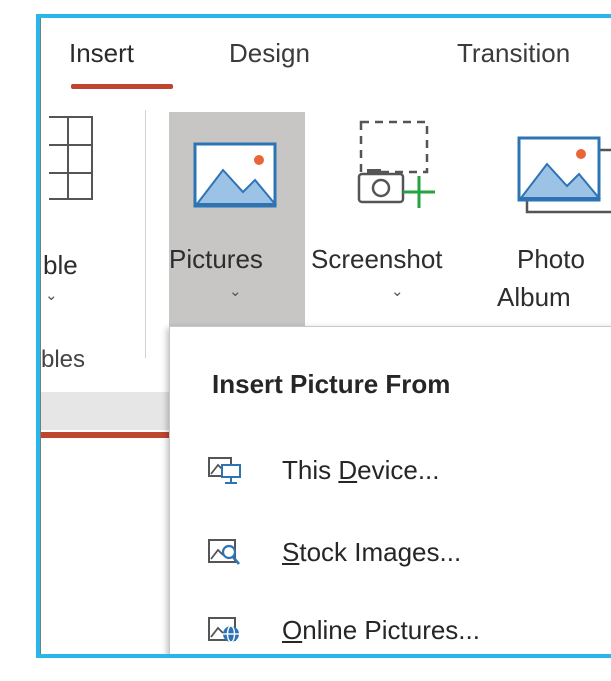 The width and height of the screenshot is (611, 681). What do you see at coordinates (71, 158) in the screenshot?
I see `table-icon` at bounding box center [71, 158].